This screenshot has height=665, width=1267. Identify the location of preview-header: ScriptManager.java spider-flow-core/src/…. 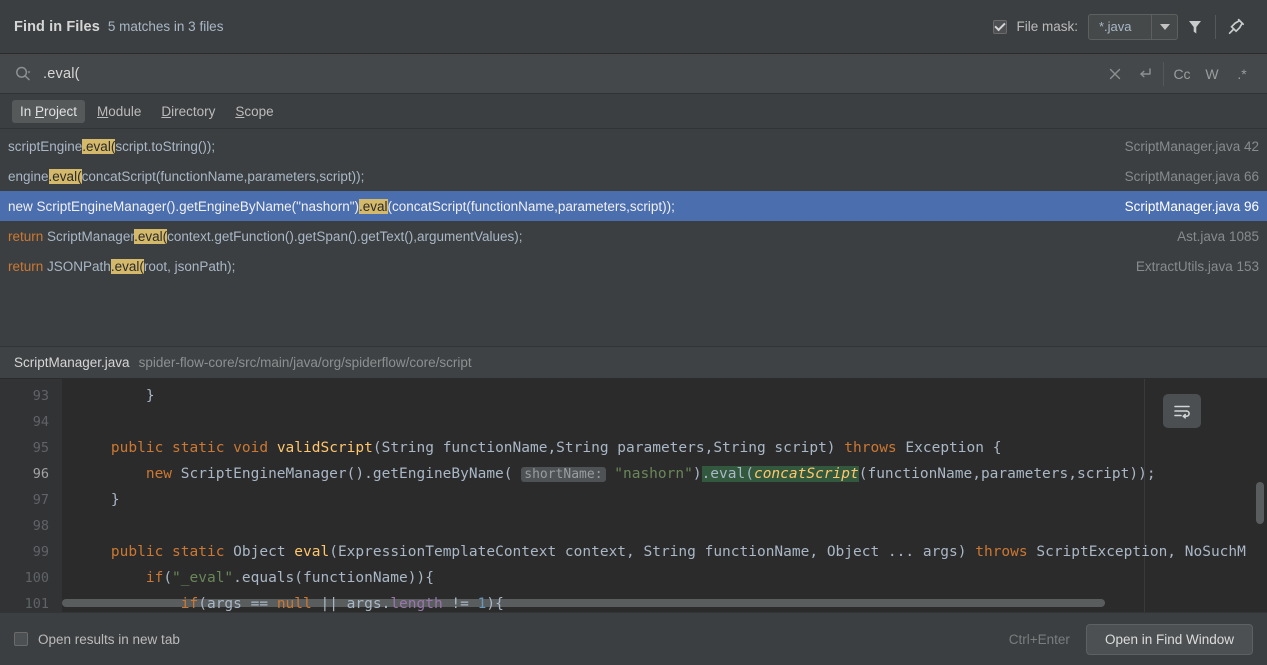
(633, 362).